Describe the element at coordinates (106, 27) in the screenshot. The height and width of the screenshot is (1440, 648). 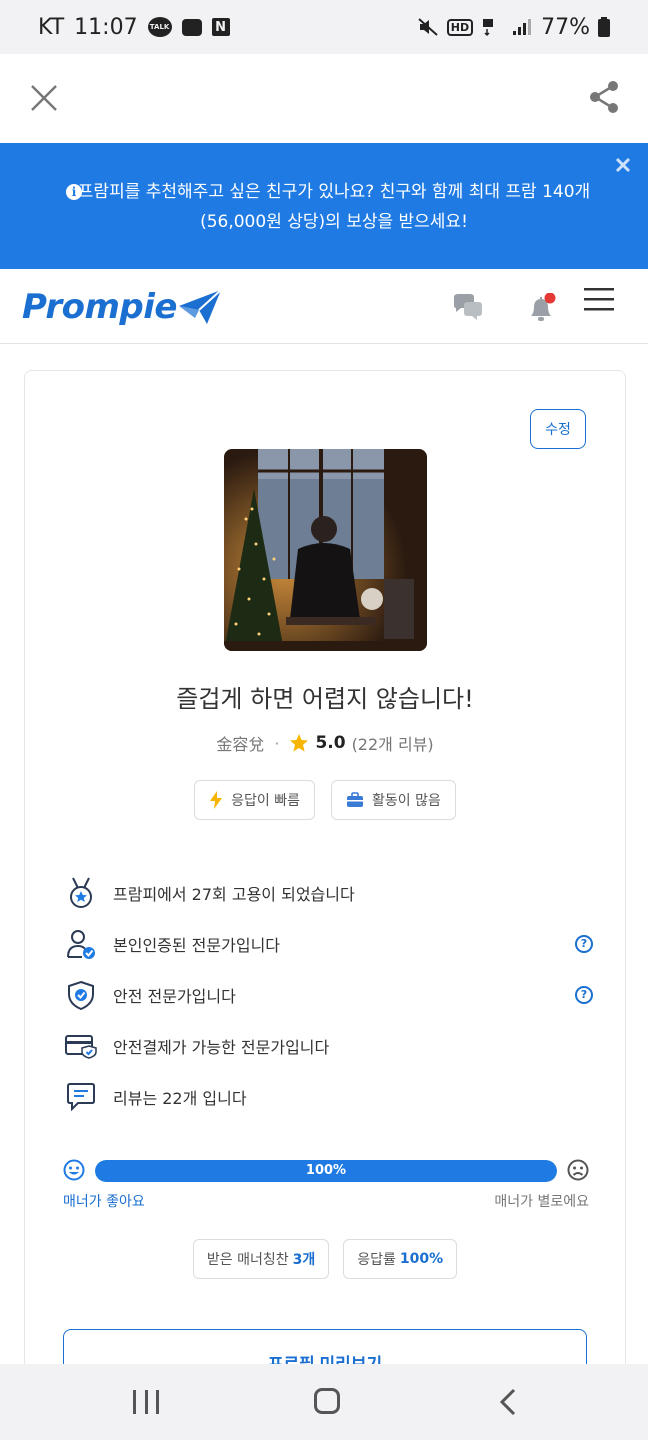
I see `clock: 11:07` at that location.